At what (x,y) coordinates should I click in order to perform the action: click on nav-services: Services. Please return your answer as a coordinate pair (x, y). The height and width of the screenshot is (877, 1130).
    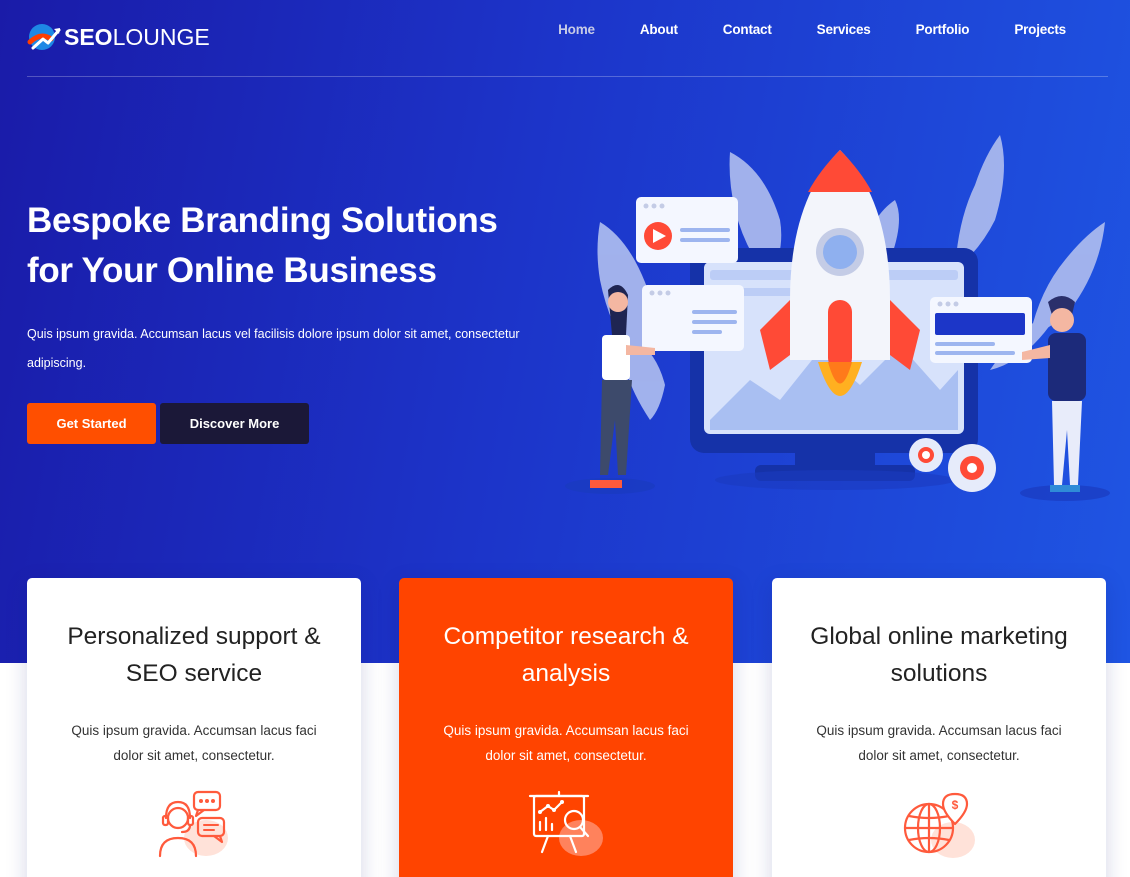
    Looking at the image, I should click on (844, 29).